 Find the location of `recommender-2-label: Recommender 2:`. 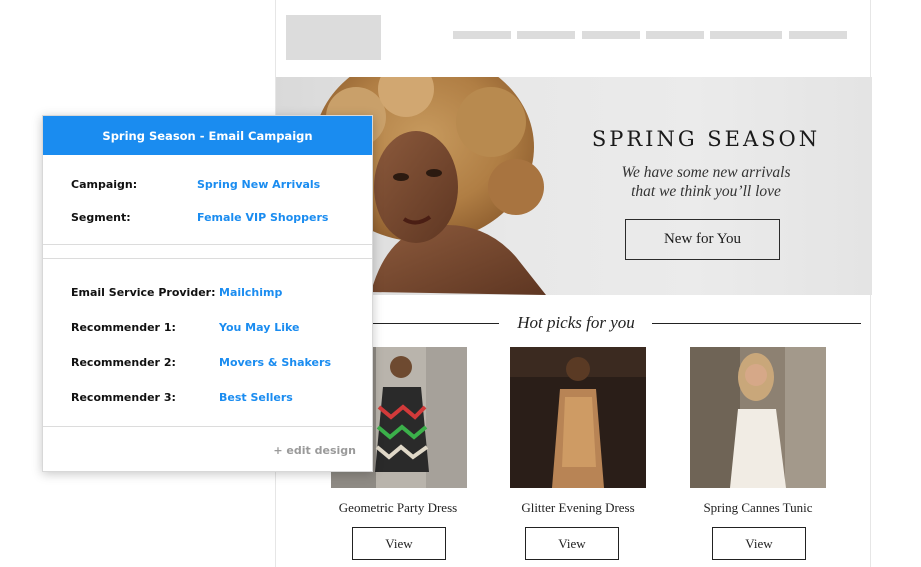

recommender-2-label: Recommender 2: is located at coordinates (123, 362).